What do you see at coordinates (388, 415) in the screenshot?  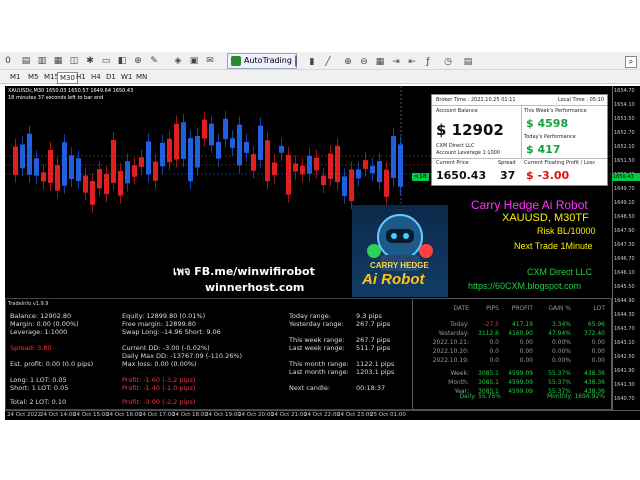 I see `time-tick: 25 Oct 01:00` at bounding box center [388, 415].